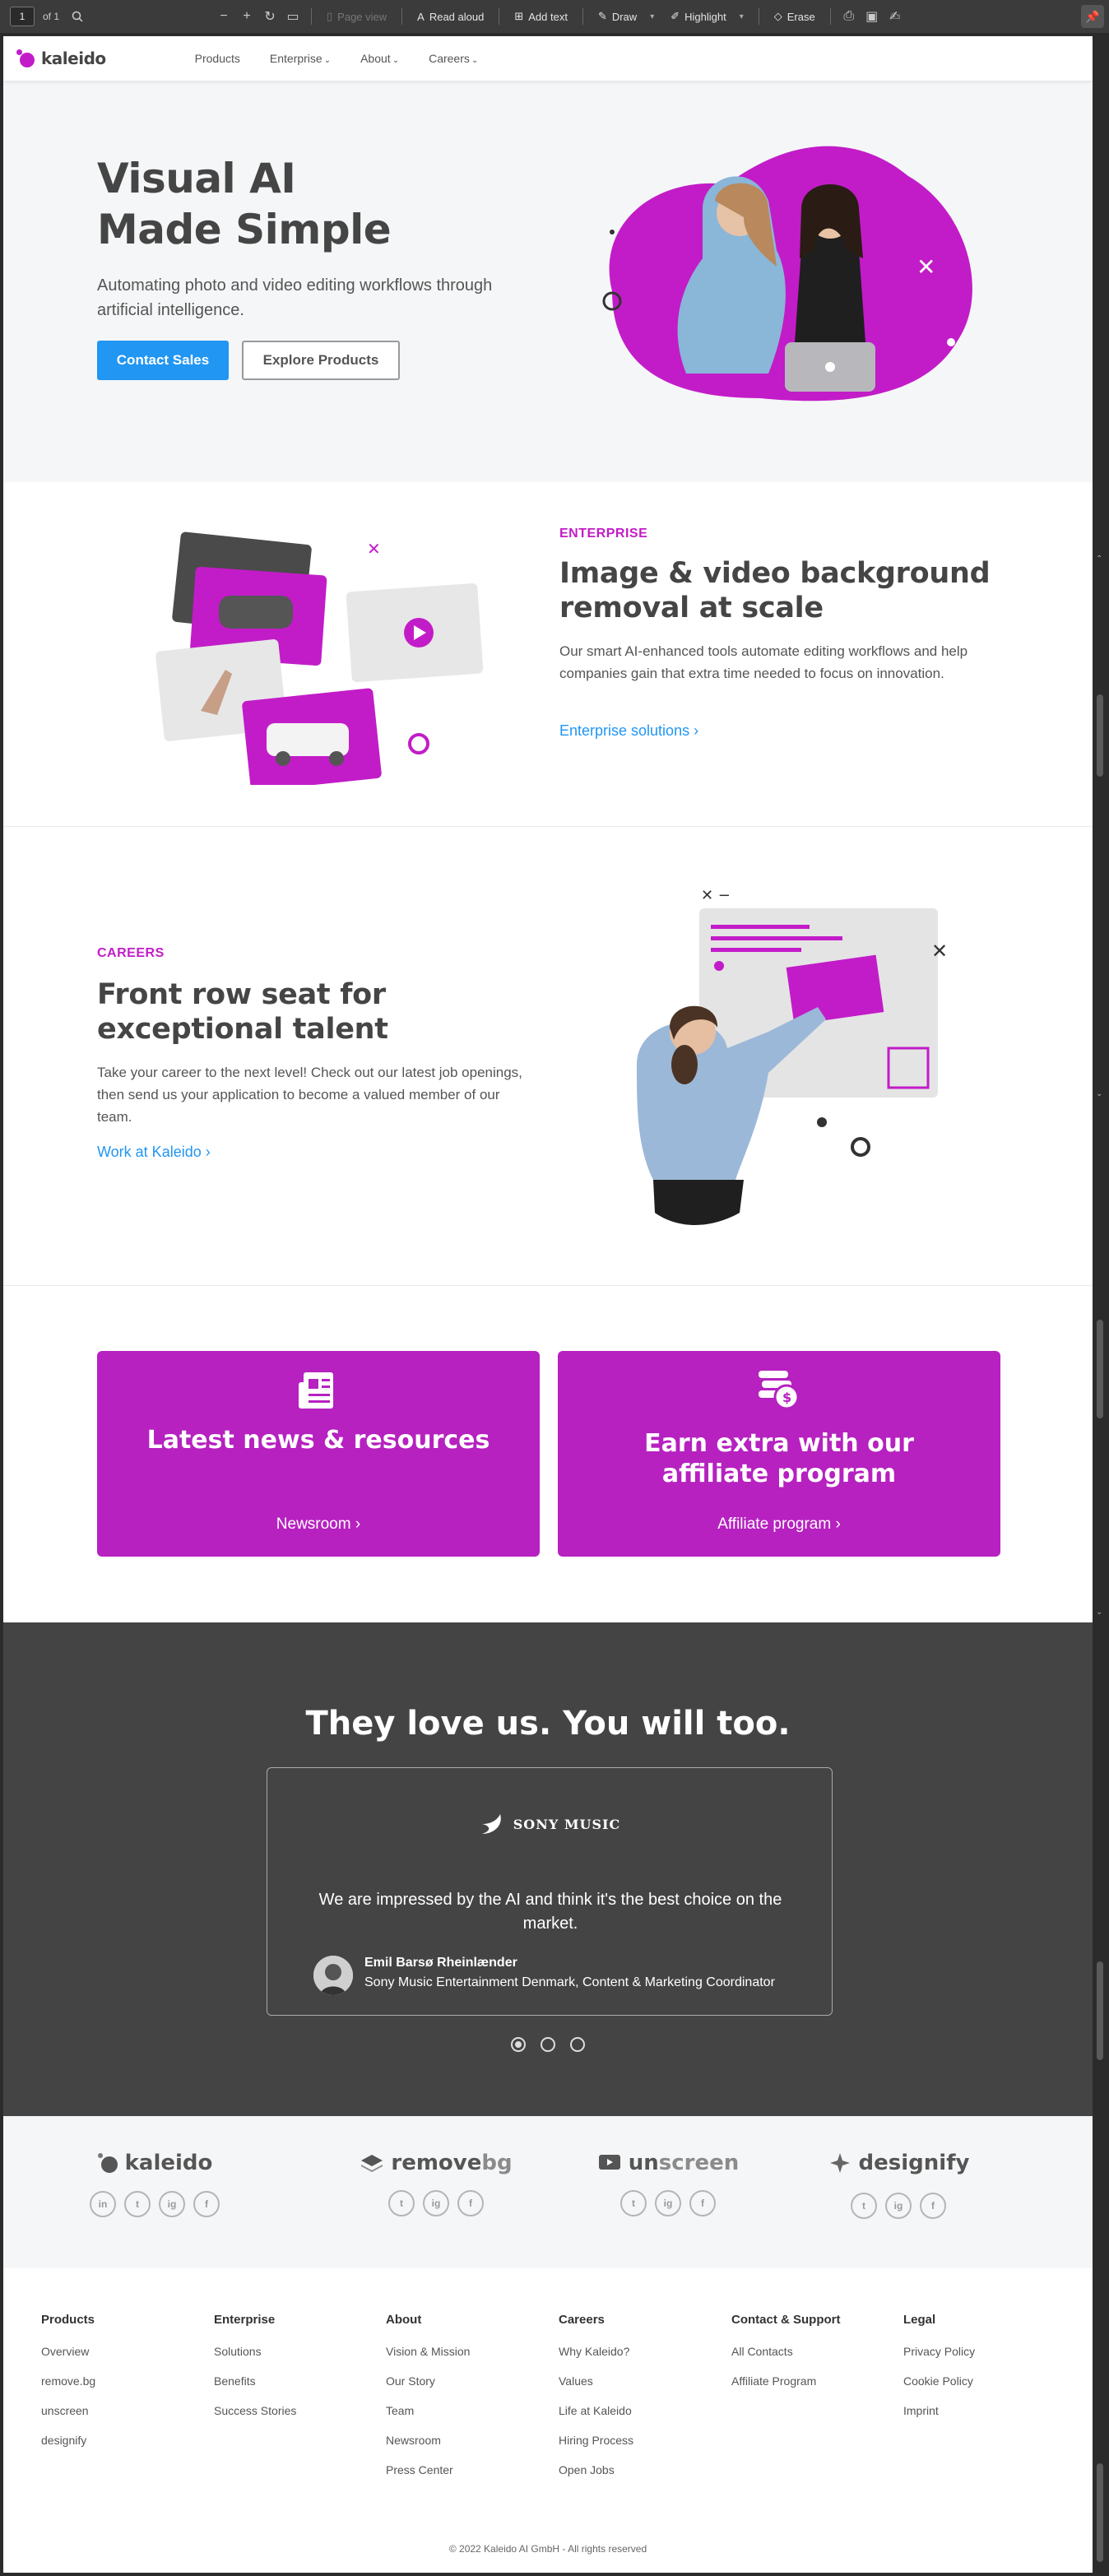  I want to click on newspaper-icon, so click(316, 1390).